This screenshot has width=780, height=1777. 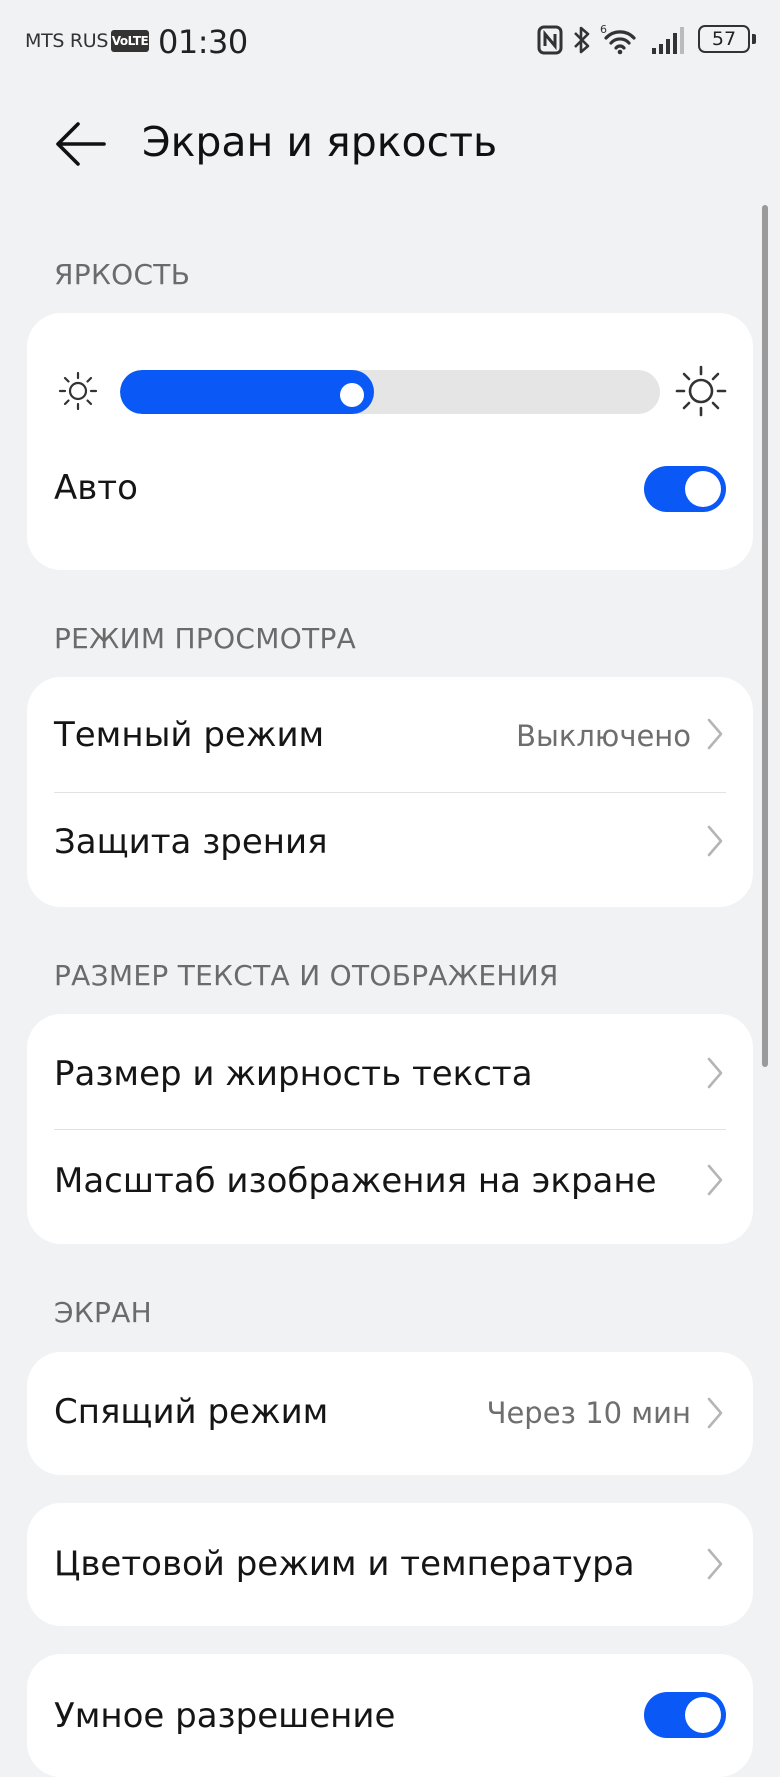 I want to click on text-size-label: Размер и жирность текста, so click(x=293, y=1074).